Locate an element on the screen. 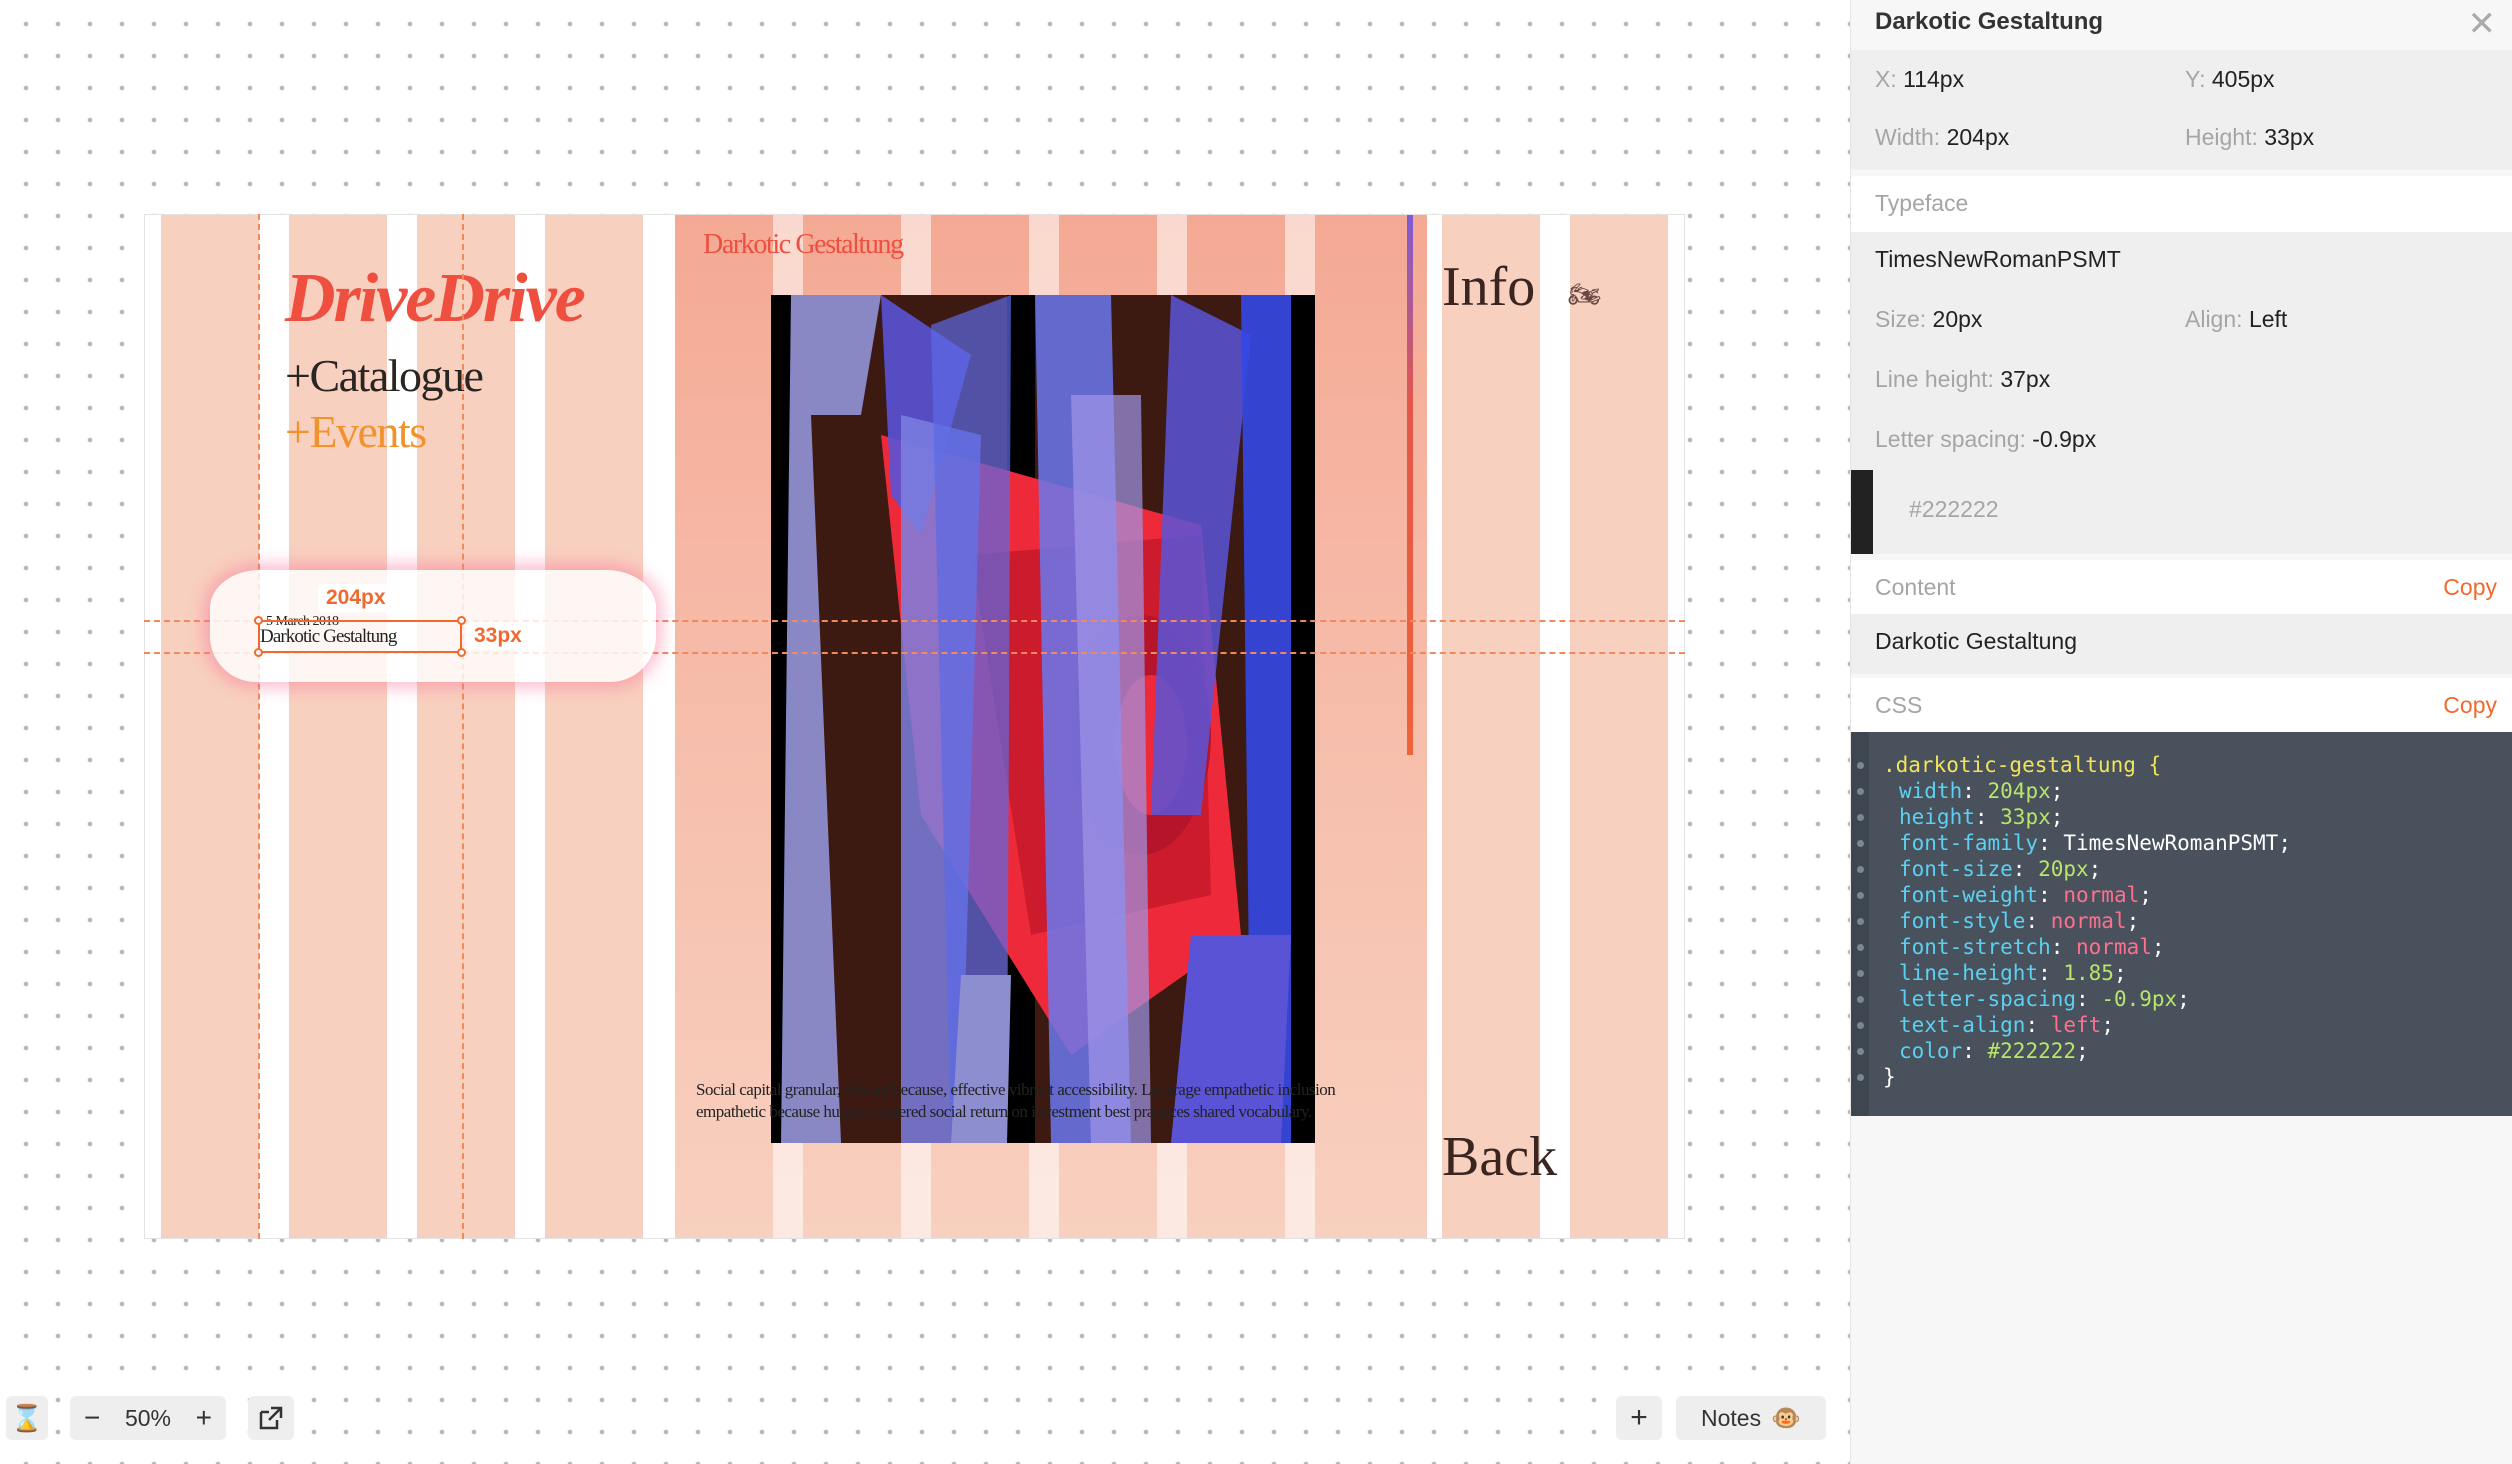 This screenshot has width=2512, height=1464. align-value: Left is located at coordinates (2268, 319).